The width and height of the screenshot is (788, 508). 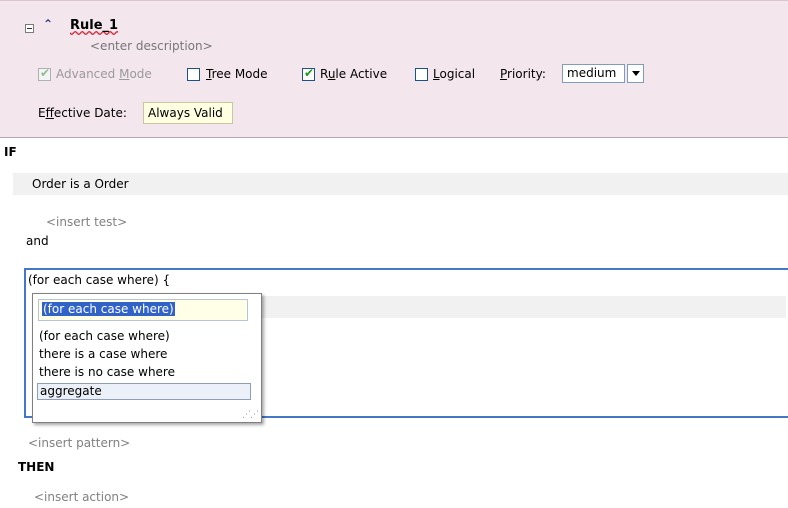 I want to click on chevron-up-icon: ⌃, so click(x=48, y=24).